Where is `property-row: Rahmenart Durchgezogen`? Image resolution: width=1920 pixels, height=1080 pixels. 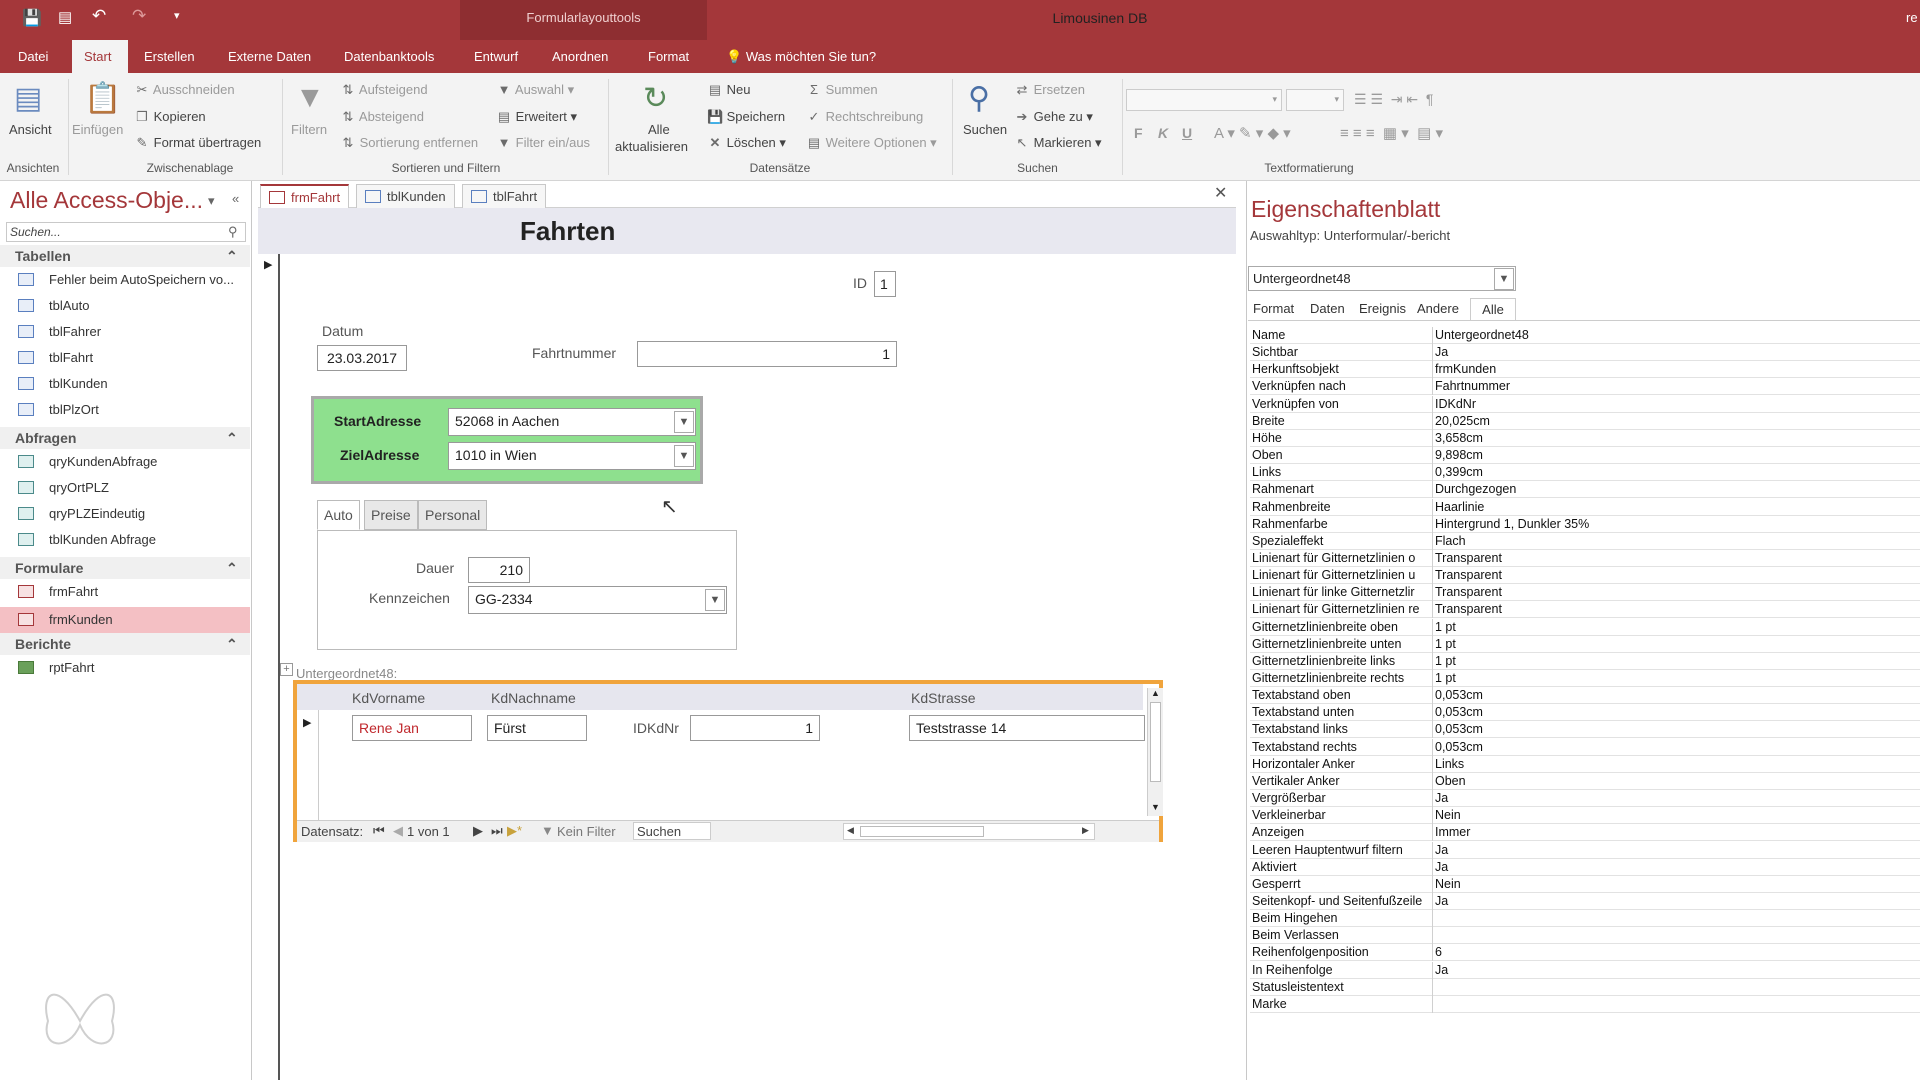
property-row: Rahmenart Durchgezogen is located at coordinates (1585, 490).